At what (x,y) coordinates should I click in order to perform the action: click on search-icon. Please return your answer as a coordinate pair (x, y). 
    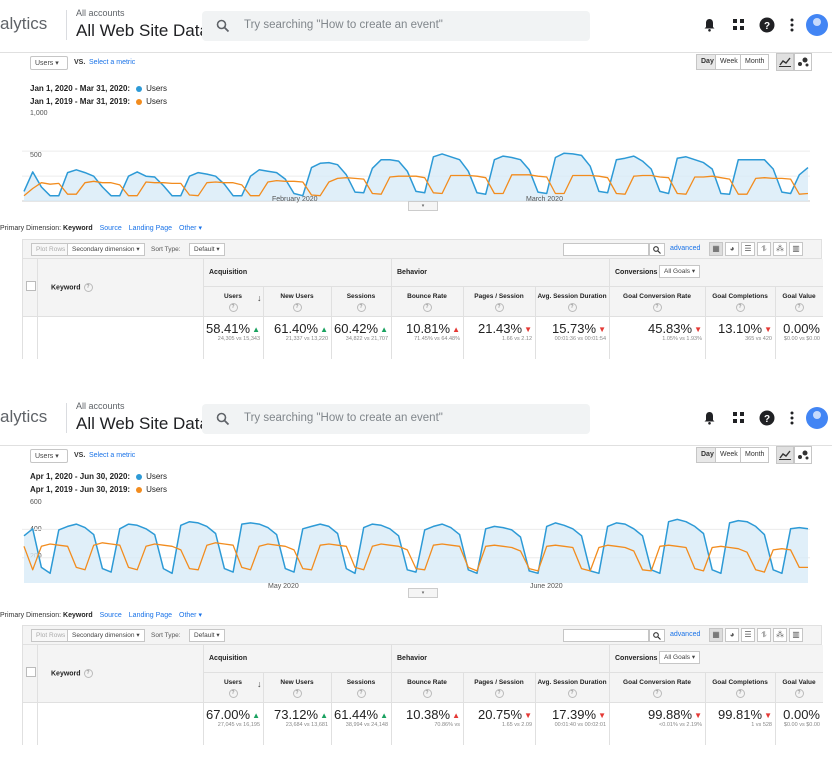
    Looking at the image, I should click on (657, 635).